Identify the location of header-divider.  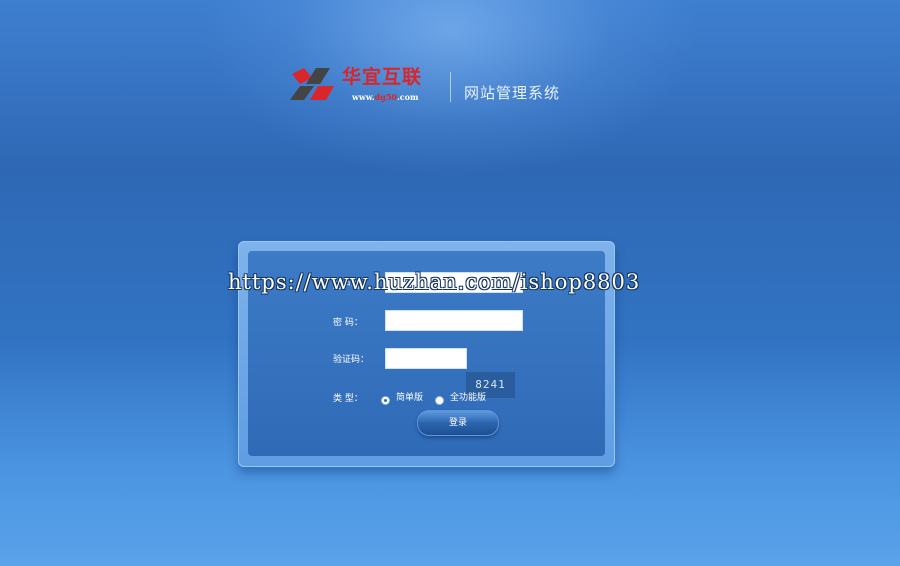
(450, 87).